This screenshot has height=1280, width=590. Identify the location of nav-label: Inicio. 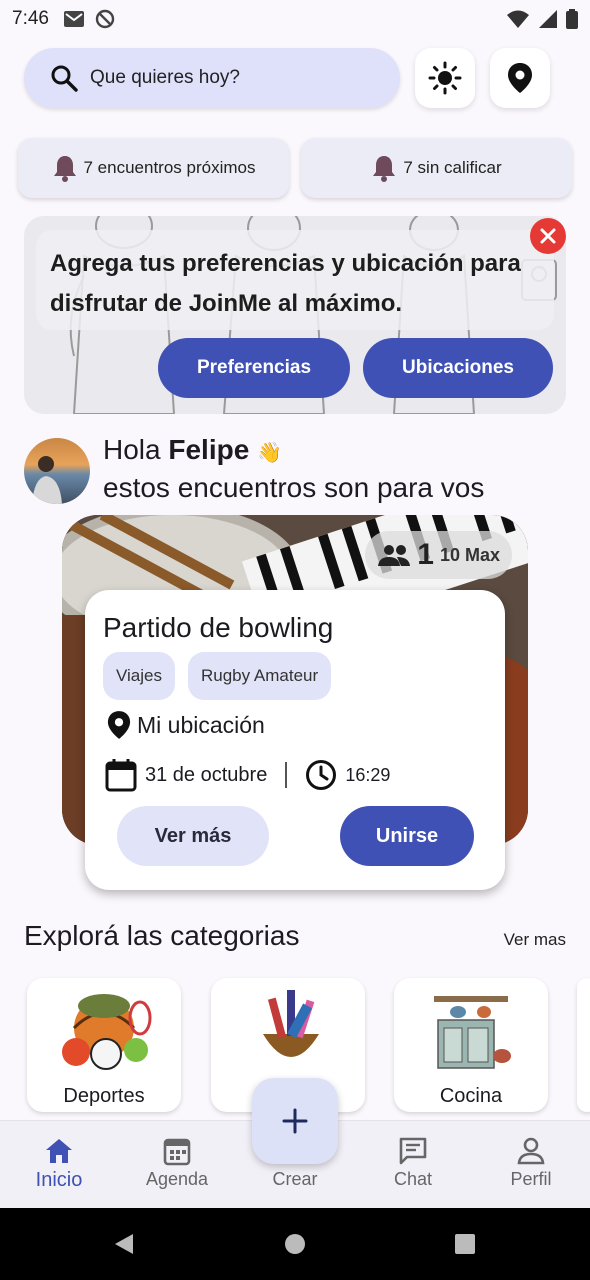
(59, 1180).